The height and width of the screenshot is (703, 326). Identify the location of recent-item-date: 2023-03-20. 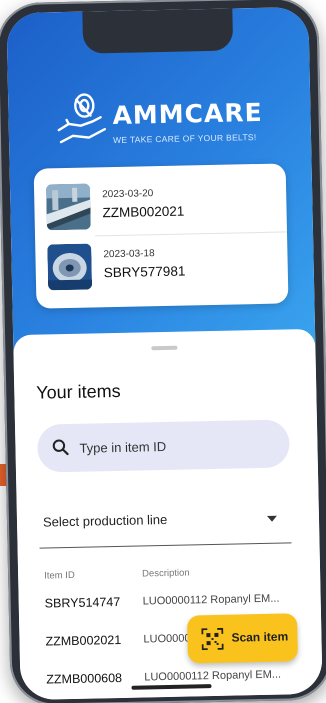
(128, 194).